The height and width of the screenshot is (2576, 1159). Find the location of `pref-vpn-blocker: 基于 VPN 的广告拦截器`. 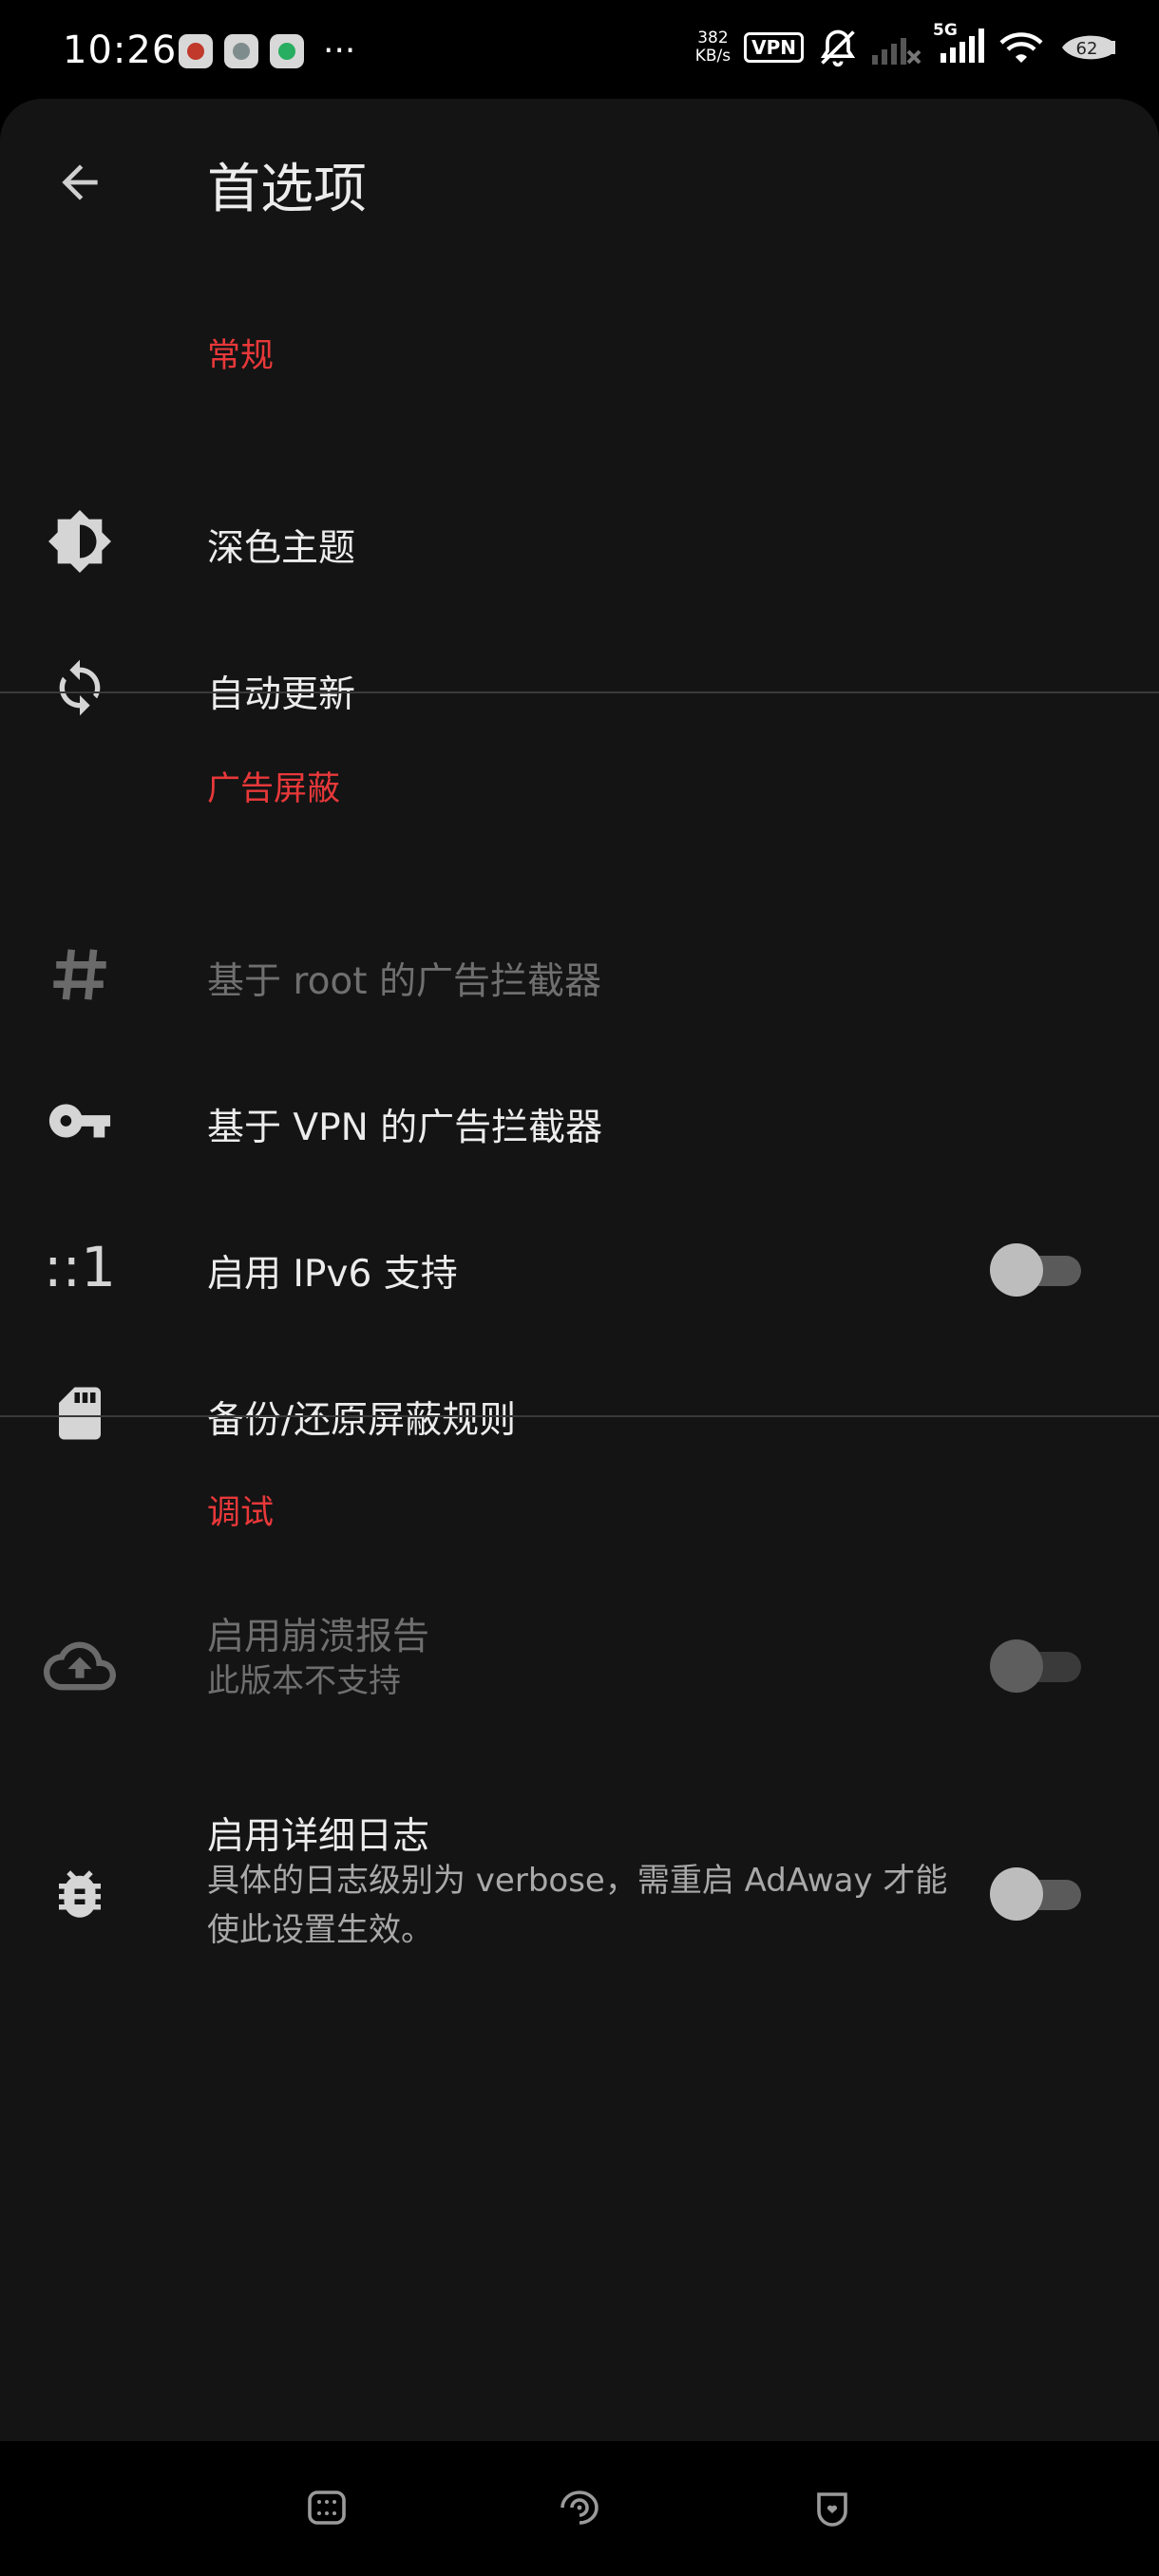

pref-vpn-blocker: 基于 VPN 的广告拦截器 is located at coordinates (579, 1124).